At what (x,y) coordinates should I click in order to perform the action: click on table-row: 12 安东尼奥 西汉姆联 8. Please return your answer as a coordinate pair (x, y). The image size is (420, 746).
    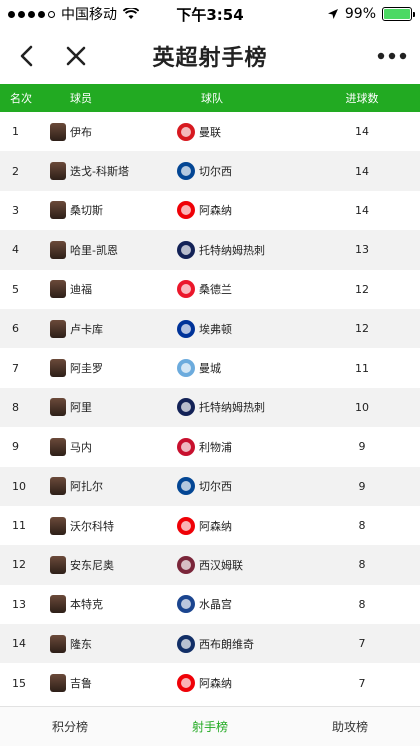
    Looking at the image, I should click on (210, 565).